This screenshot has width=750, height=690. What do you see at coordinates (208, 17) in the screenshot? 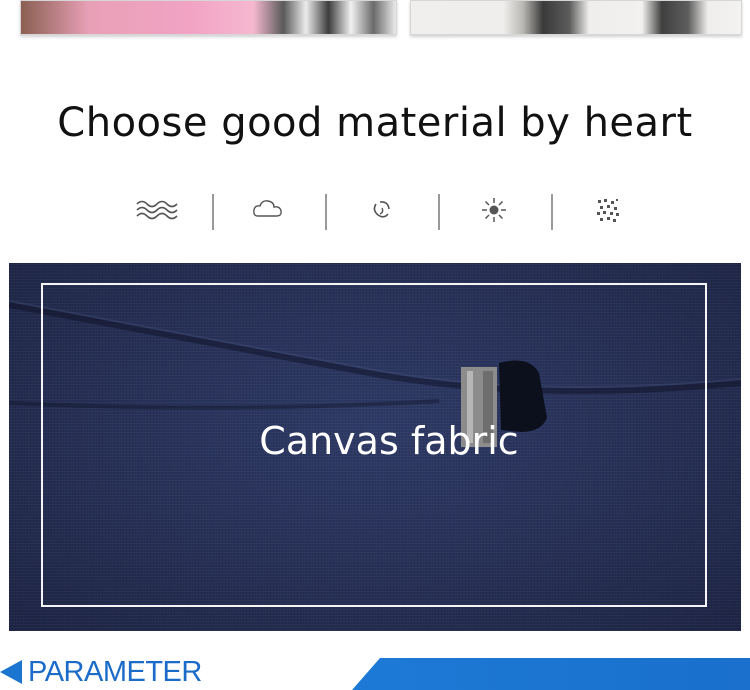
I see `product-photo-left` at bounding box center [208, 17].